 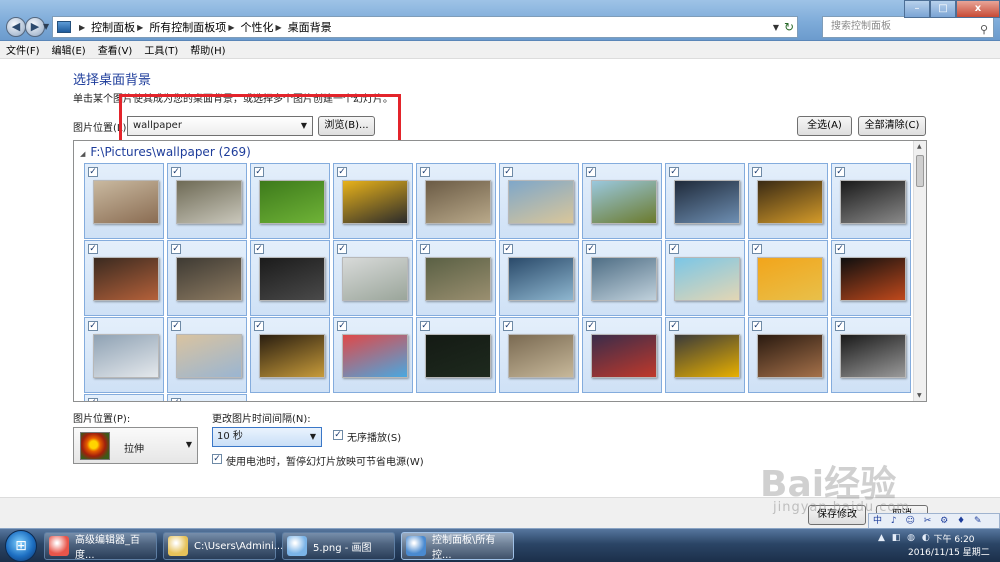 What do you see at coordinates (934, 521) in the screenshot?
I see `ime-toolbar: 中 ♪ ☺ ✂ ⚙ ♦ ✎` at bounding box center [934, 521].